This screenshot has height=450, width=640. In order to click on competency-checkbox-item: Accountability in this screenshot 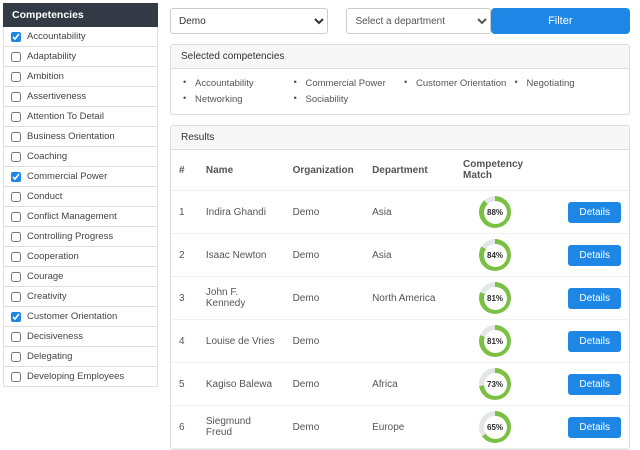, I will do `click(80, 37)`.